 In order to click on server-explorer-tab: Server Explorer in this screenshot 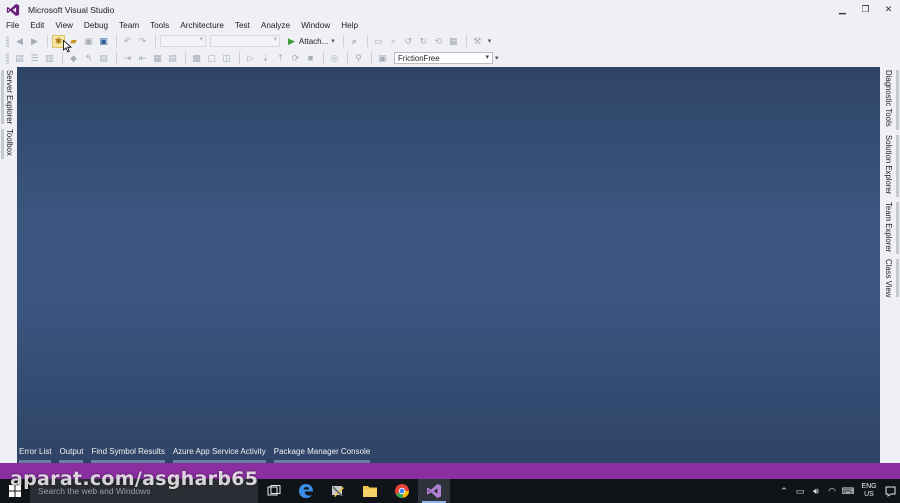, I will do `click(9, 97)`.